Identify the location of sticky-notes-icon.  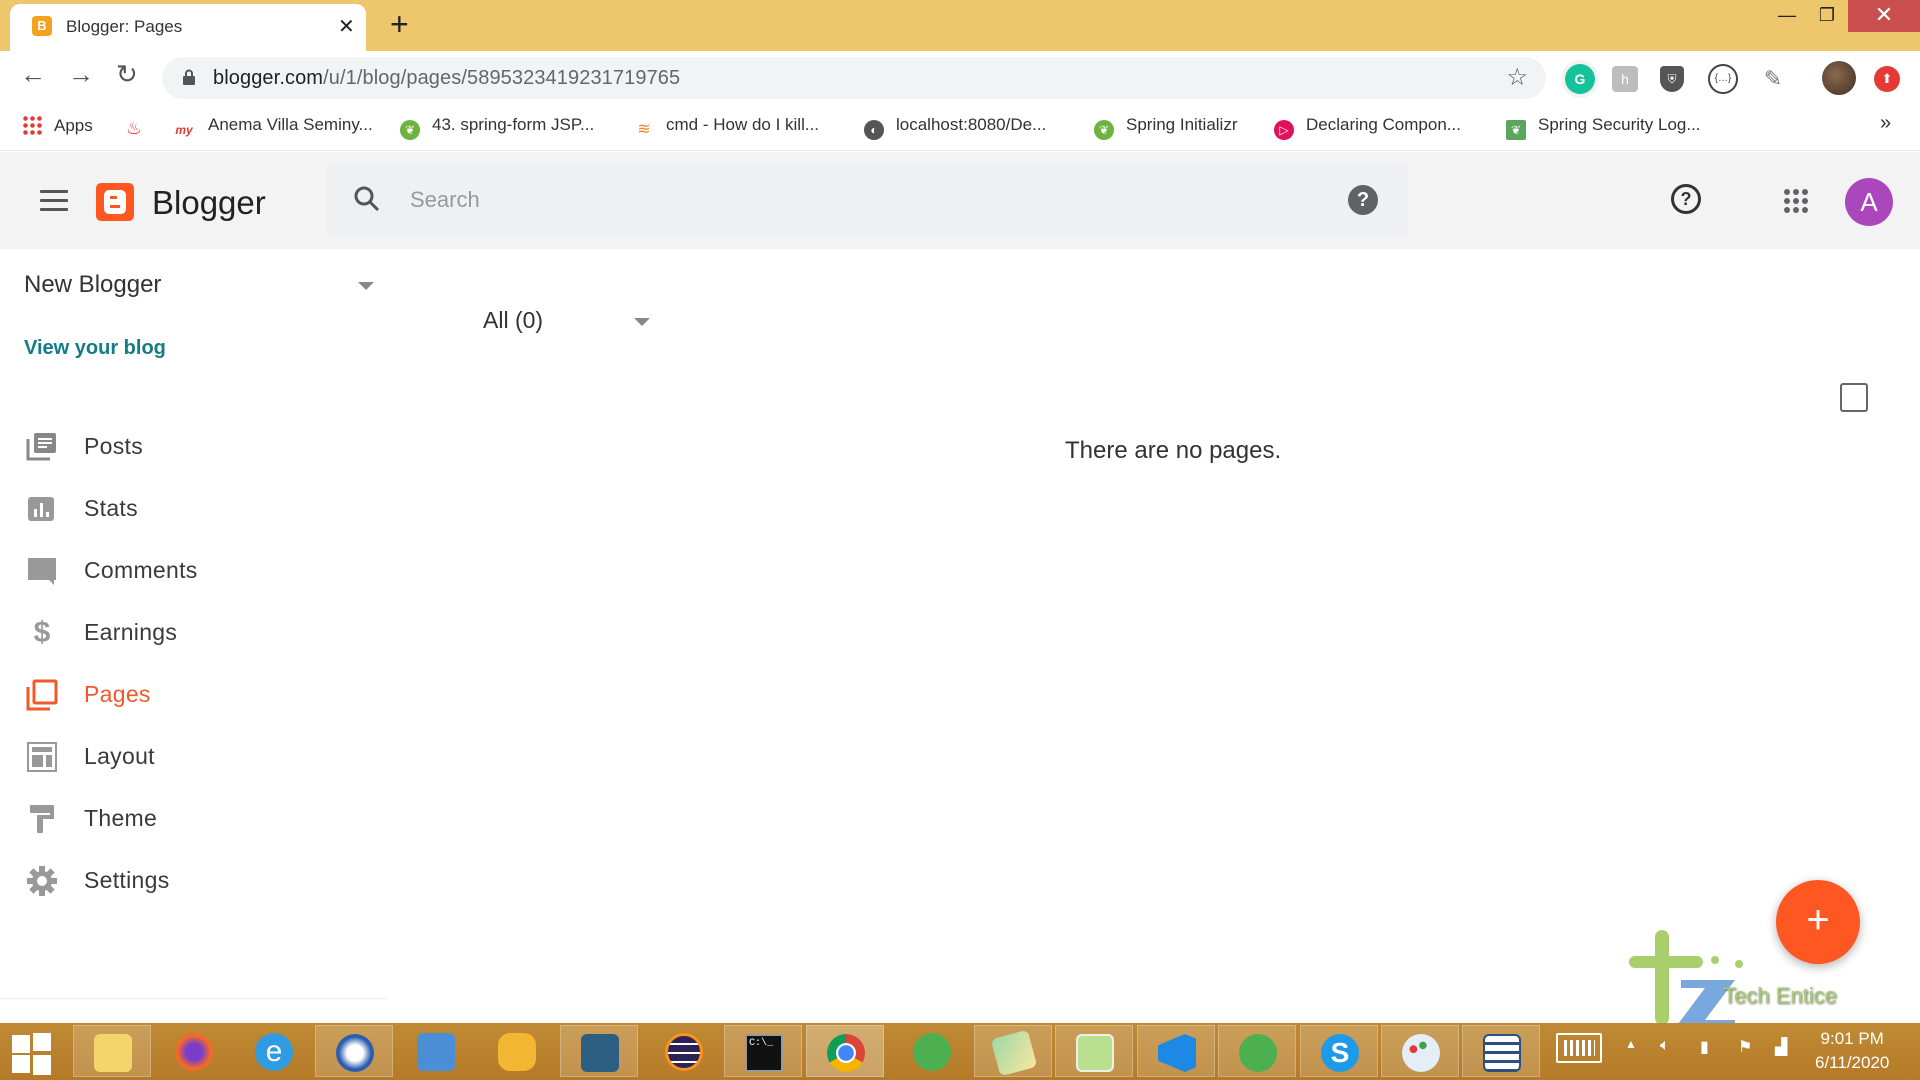
(1014, 1053).